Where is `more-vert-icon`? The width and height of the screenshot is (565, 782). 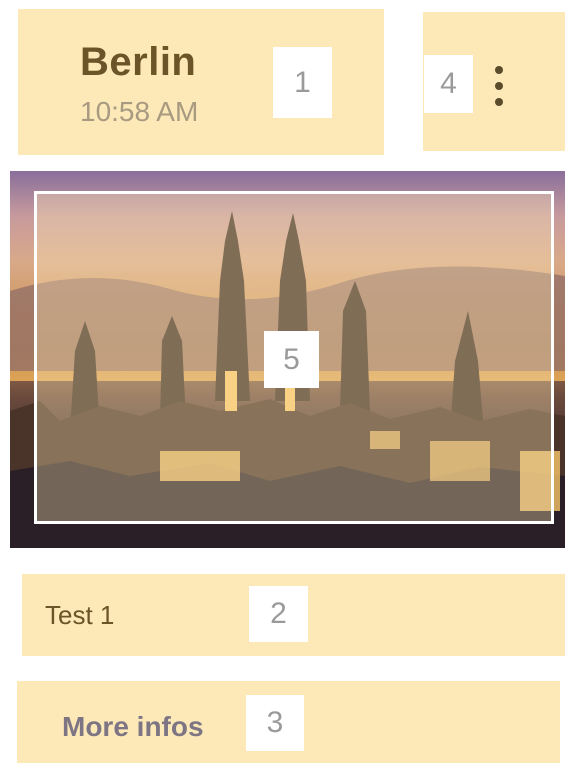
more-vert-icon is located at coordinates (499, 86).